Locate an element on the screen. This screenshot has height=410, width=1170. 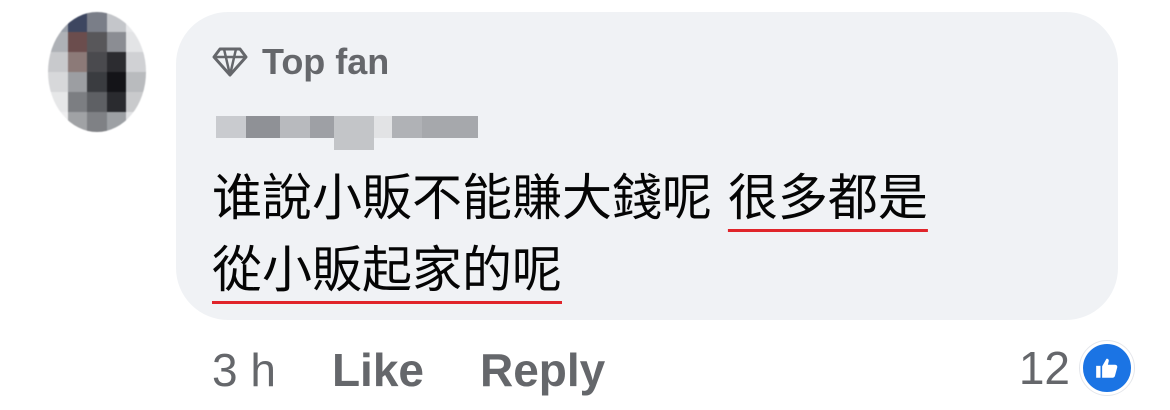
like-button: Like is located at coordinates (378, 370).